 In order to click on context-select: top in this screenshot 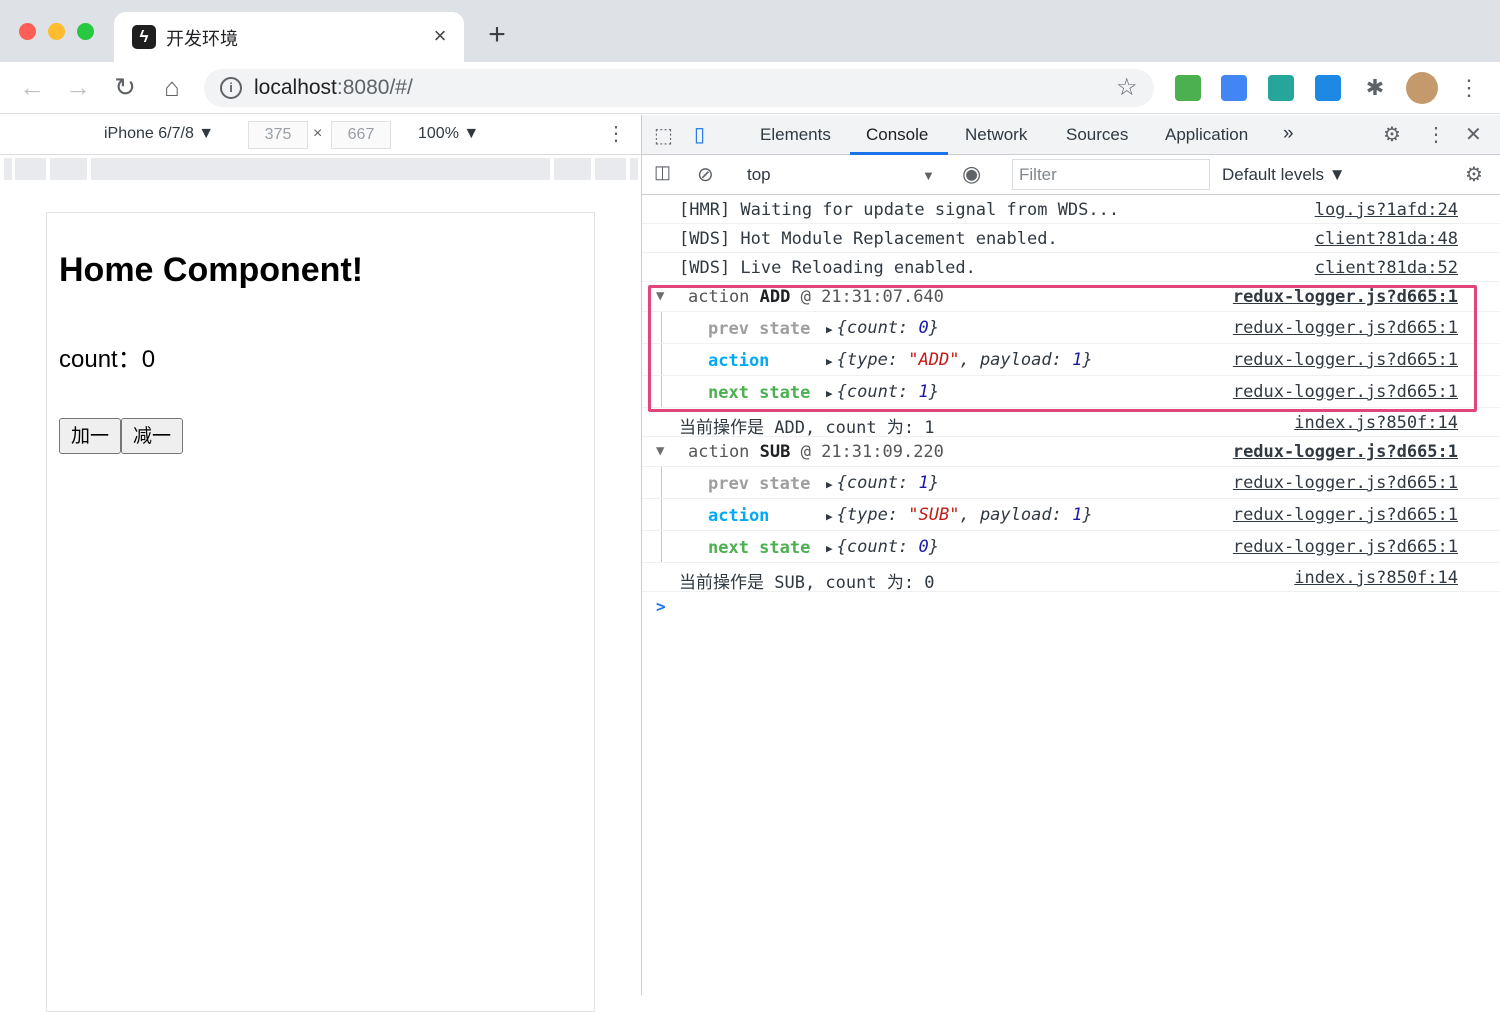, I will do `click(759, 175)`.